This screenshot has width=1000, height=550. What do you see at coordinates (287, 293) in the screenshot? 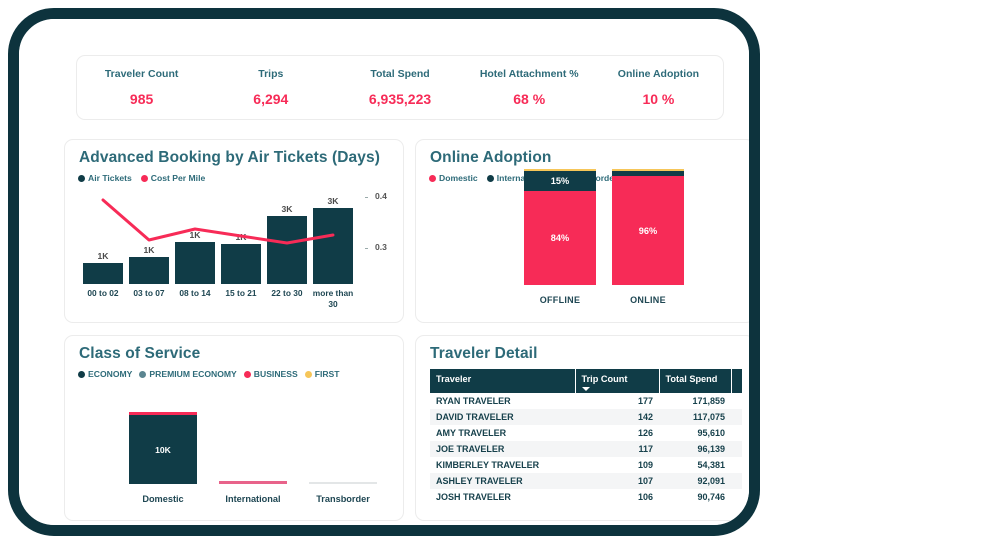
I see `x-label: 22 to 30` at bounding box center [287, 293].